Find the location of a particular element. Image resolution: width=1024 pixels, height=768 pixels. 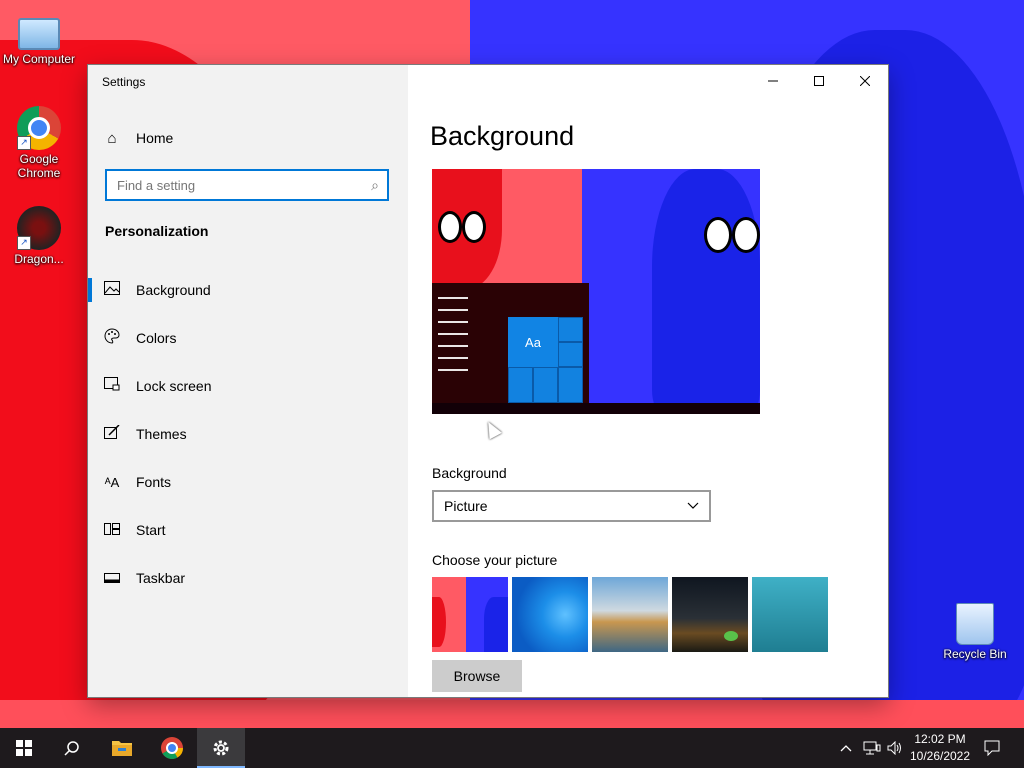

show-hidden-icons-button is located at coordinates (846, 748).